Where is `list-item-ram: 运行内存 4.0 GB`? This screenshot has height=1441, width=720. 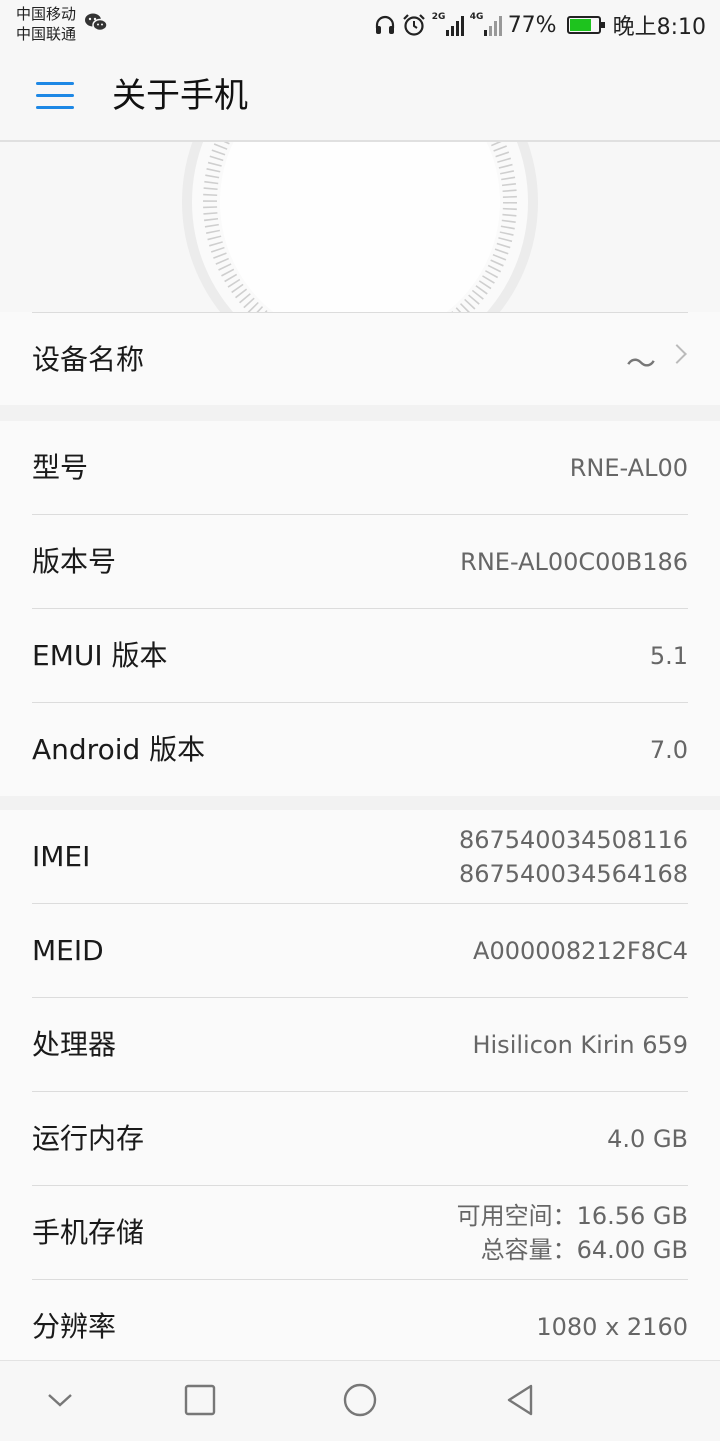
list-item-ram: 运行内存 4.0 GB is located at coordinates (360, 1139).